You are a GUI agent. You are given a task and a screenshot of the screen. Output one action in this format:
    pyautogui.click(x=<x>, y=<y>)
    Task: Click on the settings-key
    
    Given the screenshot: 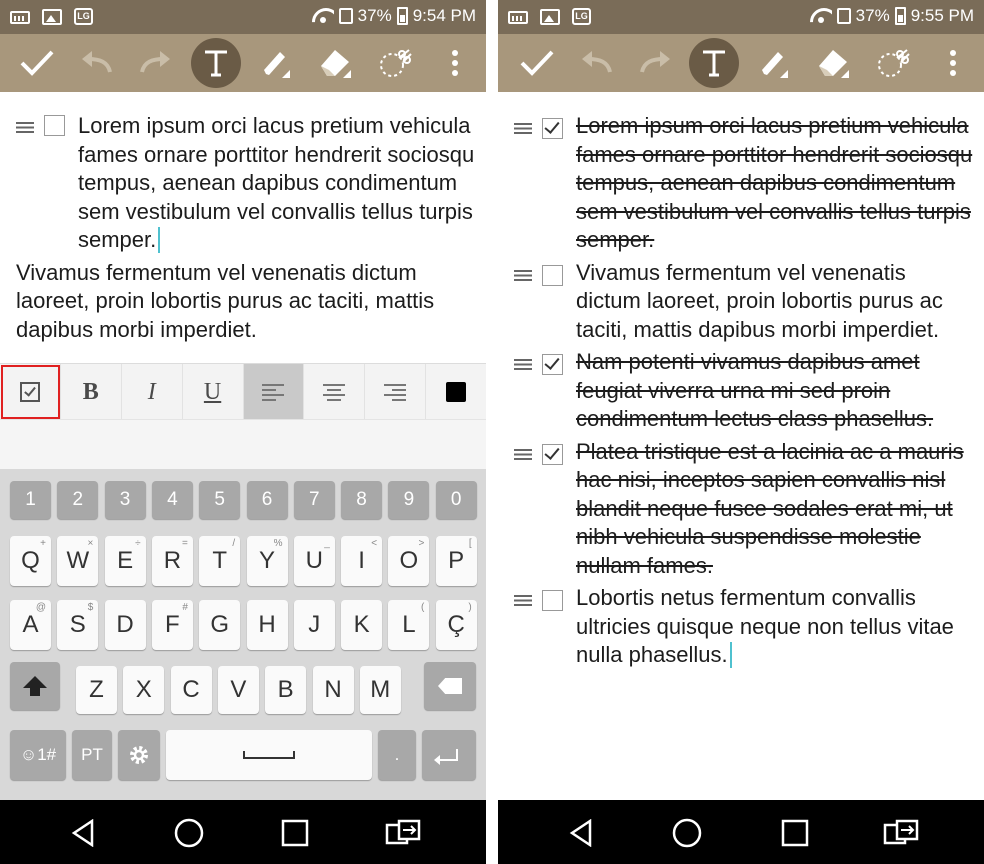 What is the action you would take?
    pyautogui.click(x=139, y=755)
    